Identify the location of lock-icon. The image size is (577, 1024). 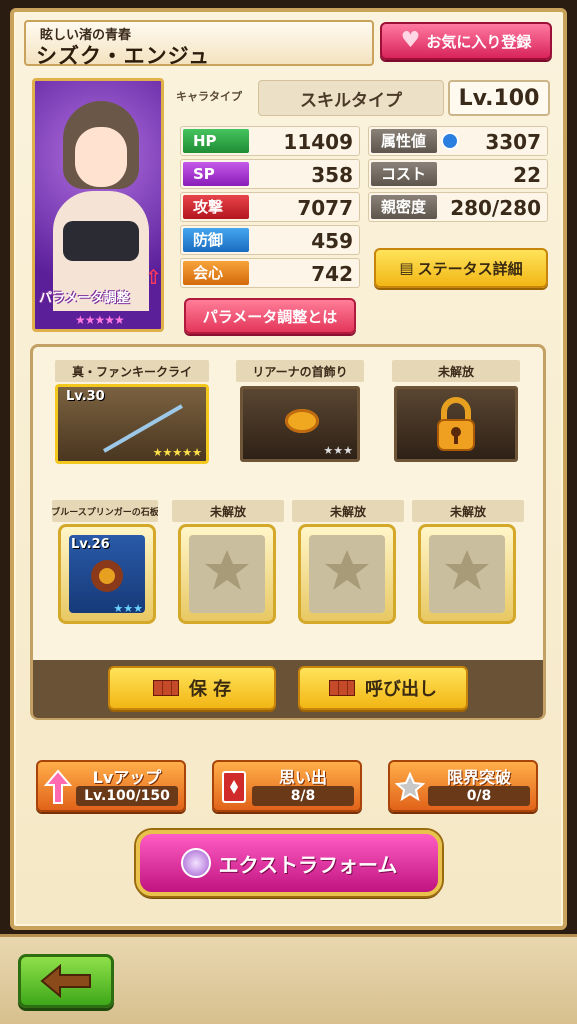
(456, 424).